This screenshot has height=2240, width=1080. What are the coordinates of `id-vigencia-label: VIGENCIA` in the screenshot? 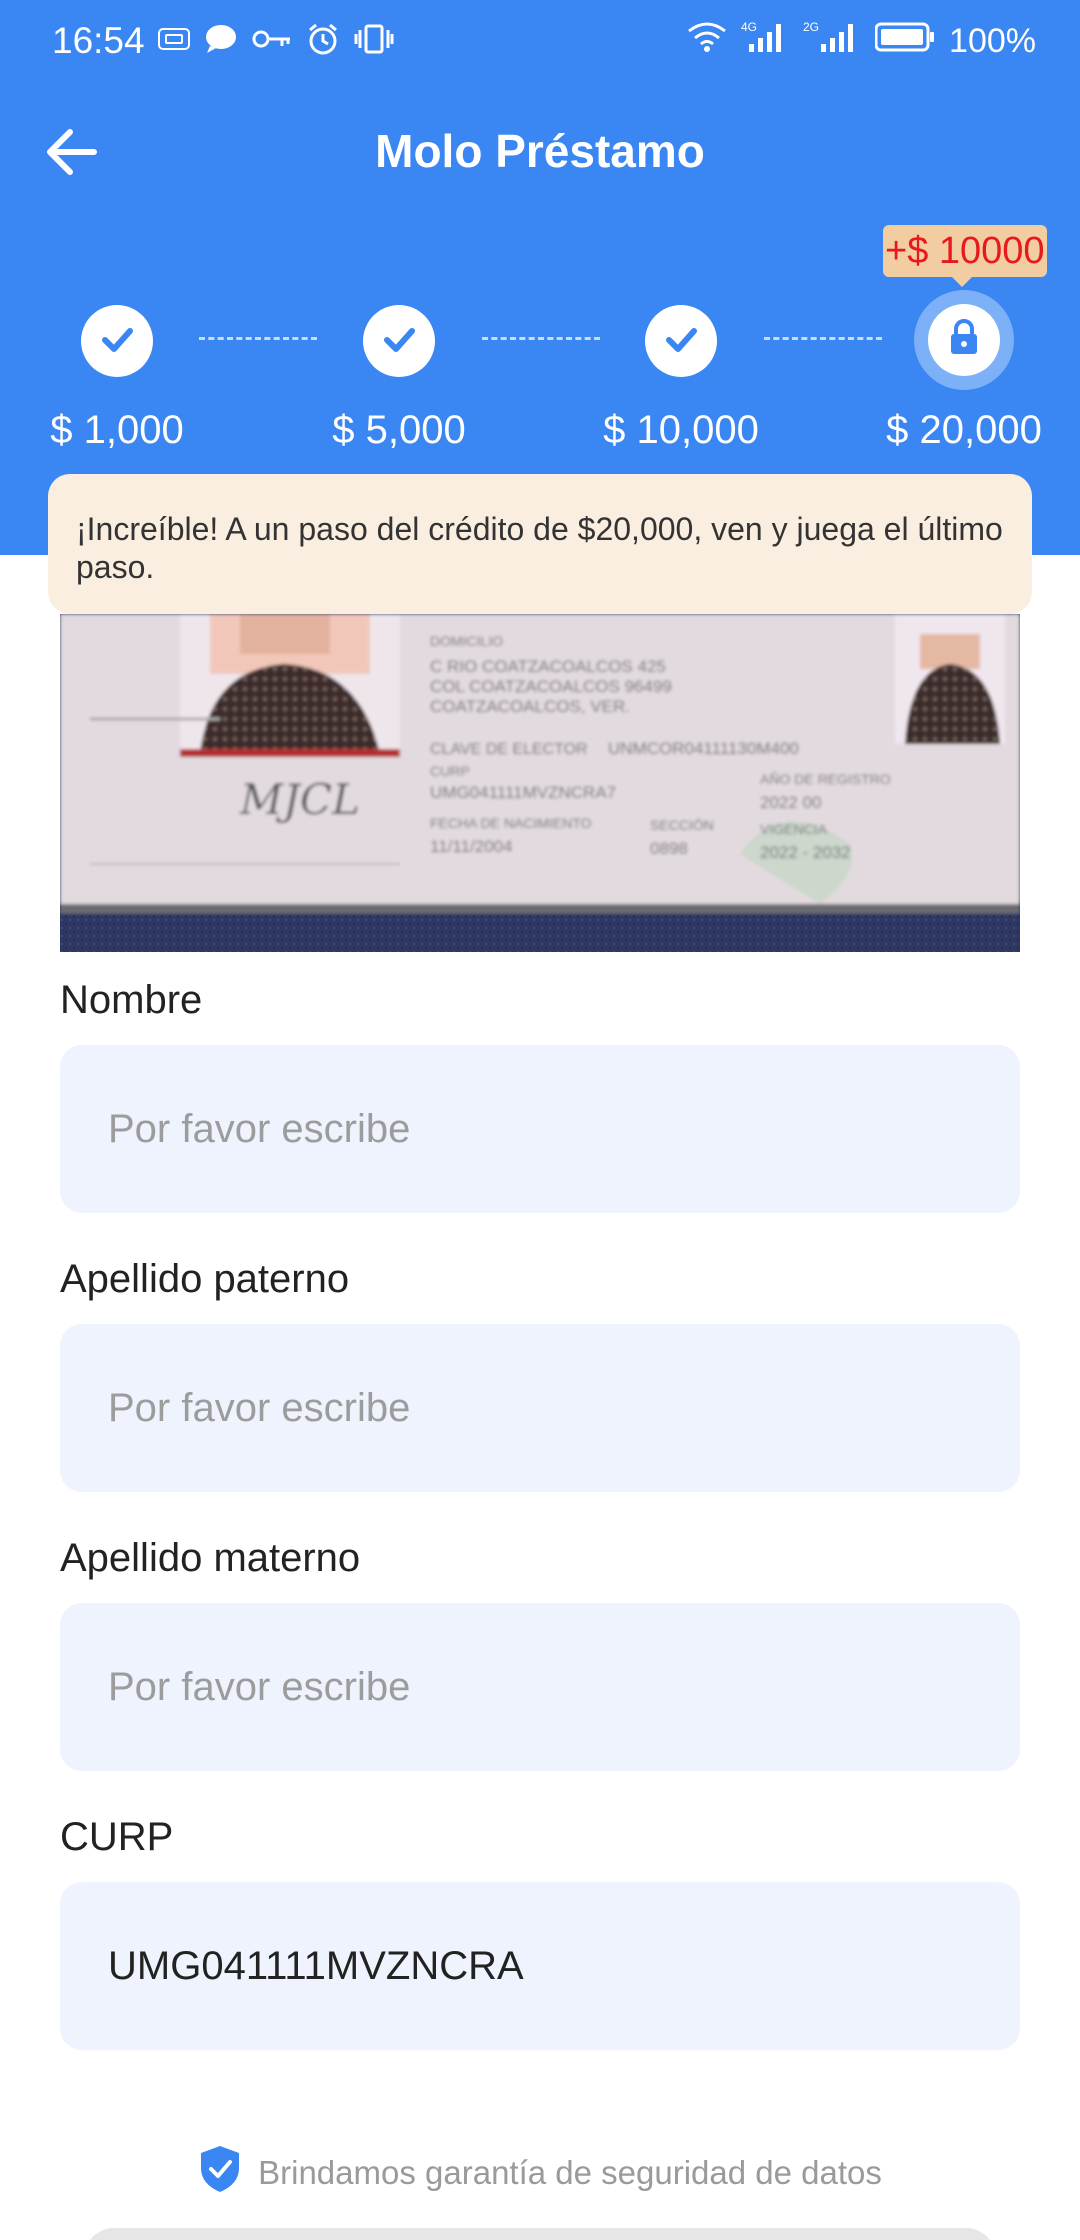 It's located at (794, 829).